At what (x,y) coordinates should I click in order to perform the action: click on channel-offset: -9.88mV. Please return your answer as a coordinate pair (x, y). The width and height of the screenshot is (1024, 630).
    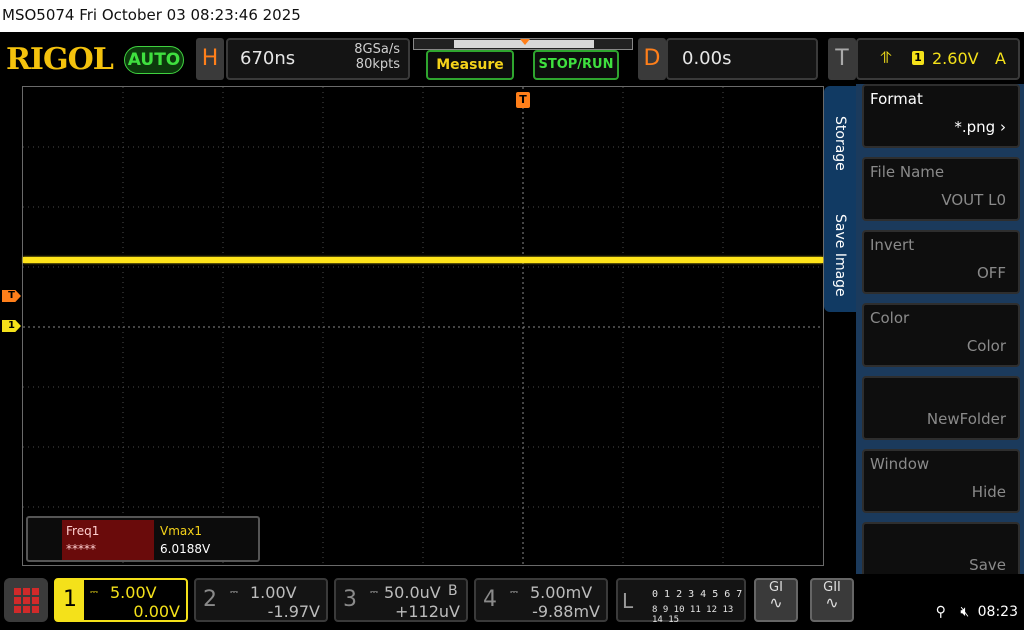
    Looking at the image, I should click on (566, 611).